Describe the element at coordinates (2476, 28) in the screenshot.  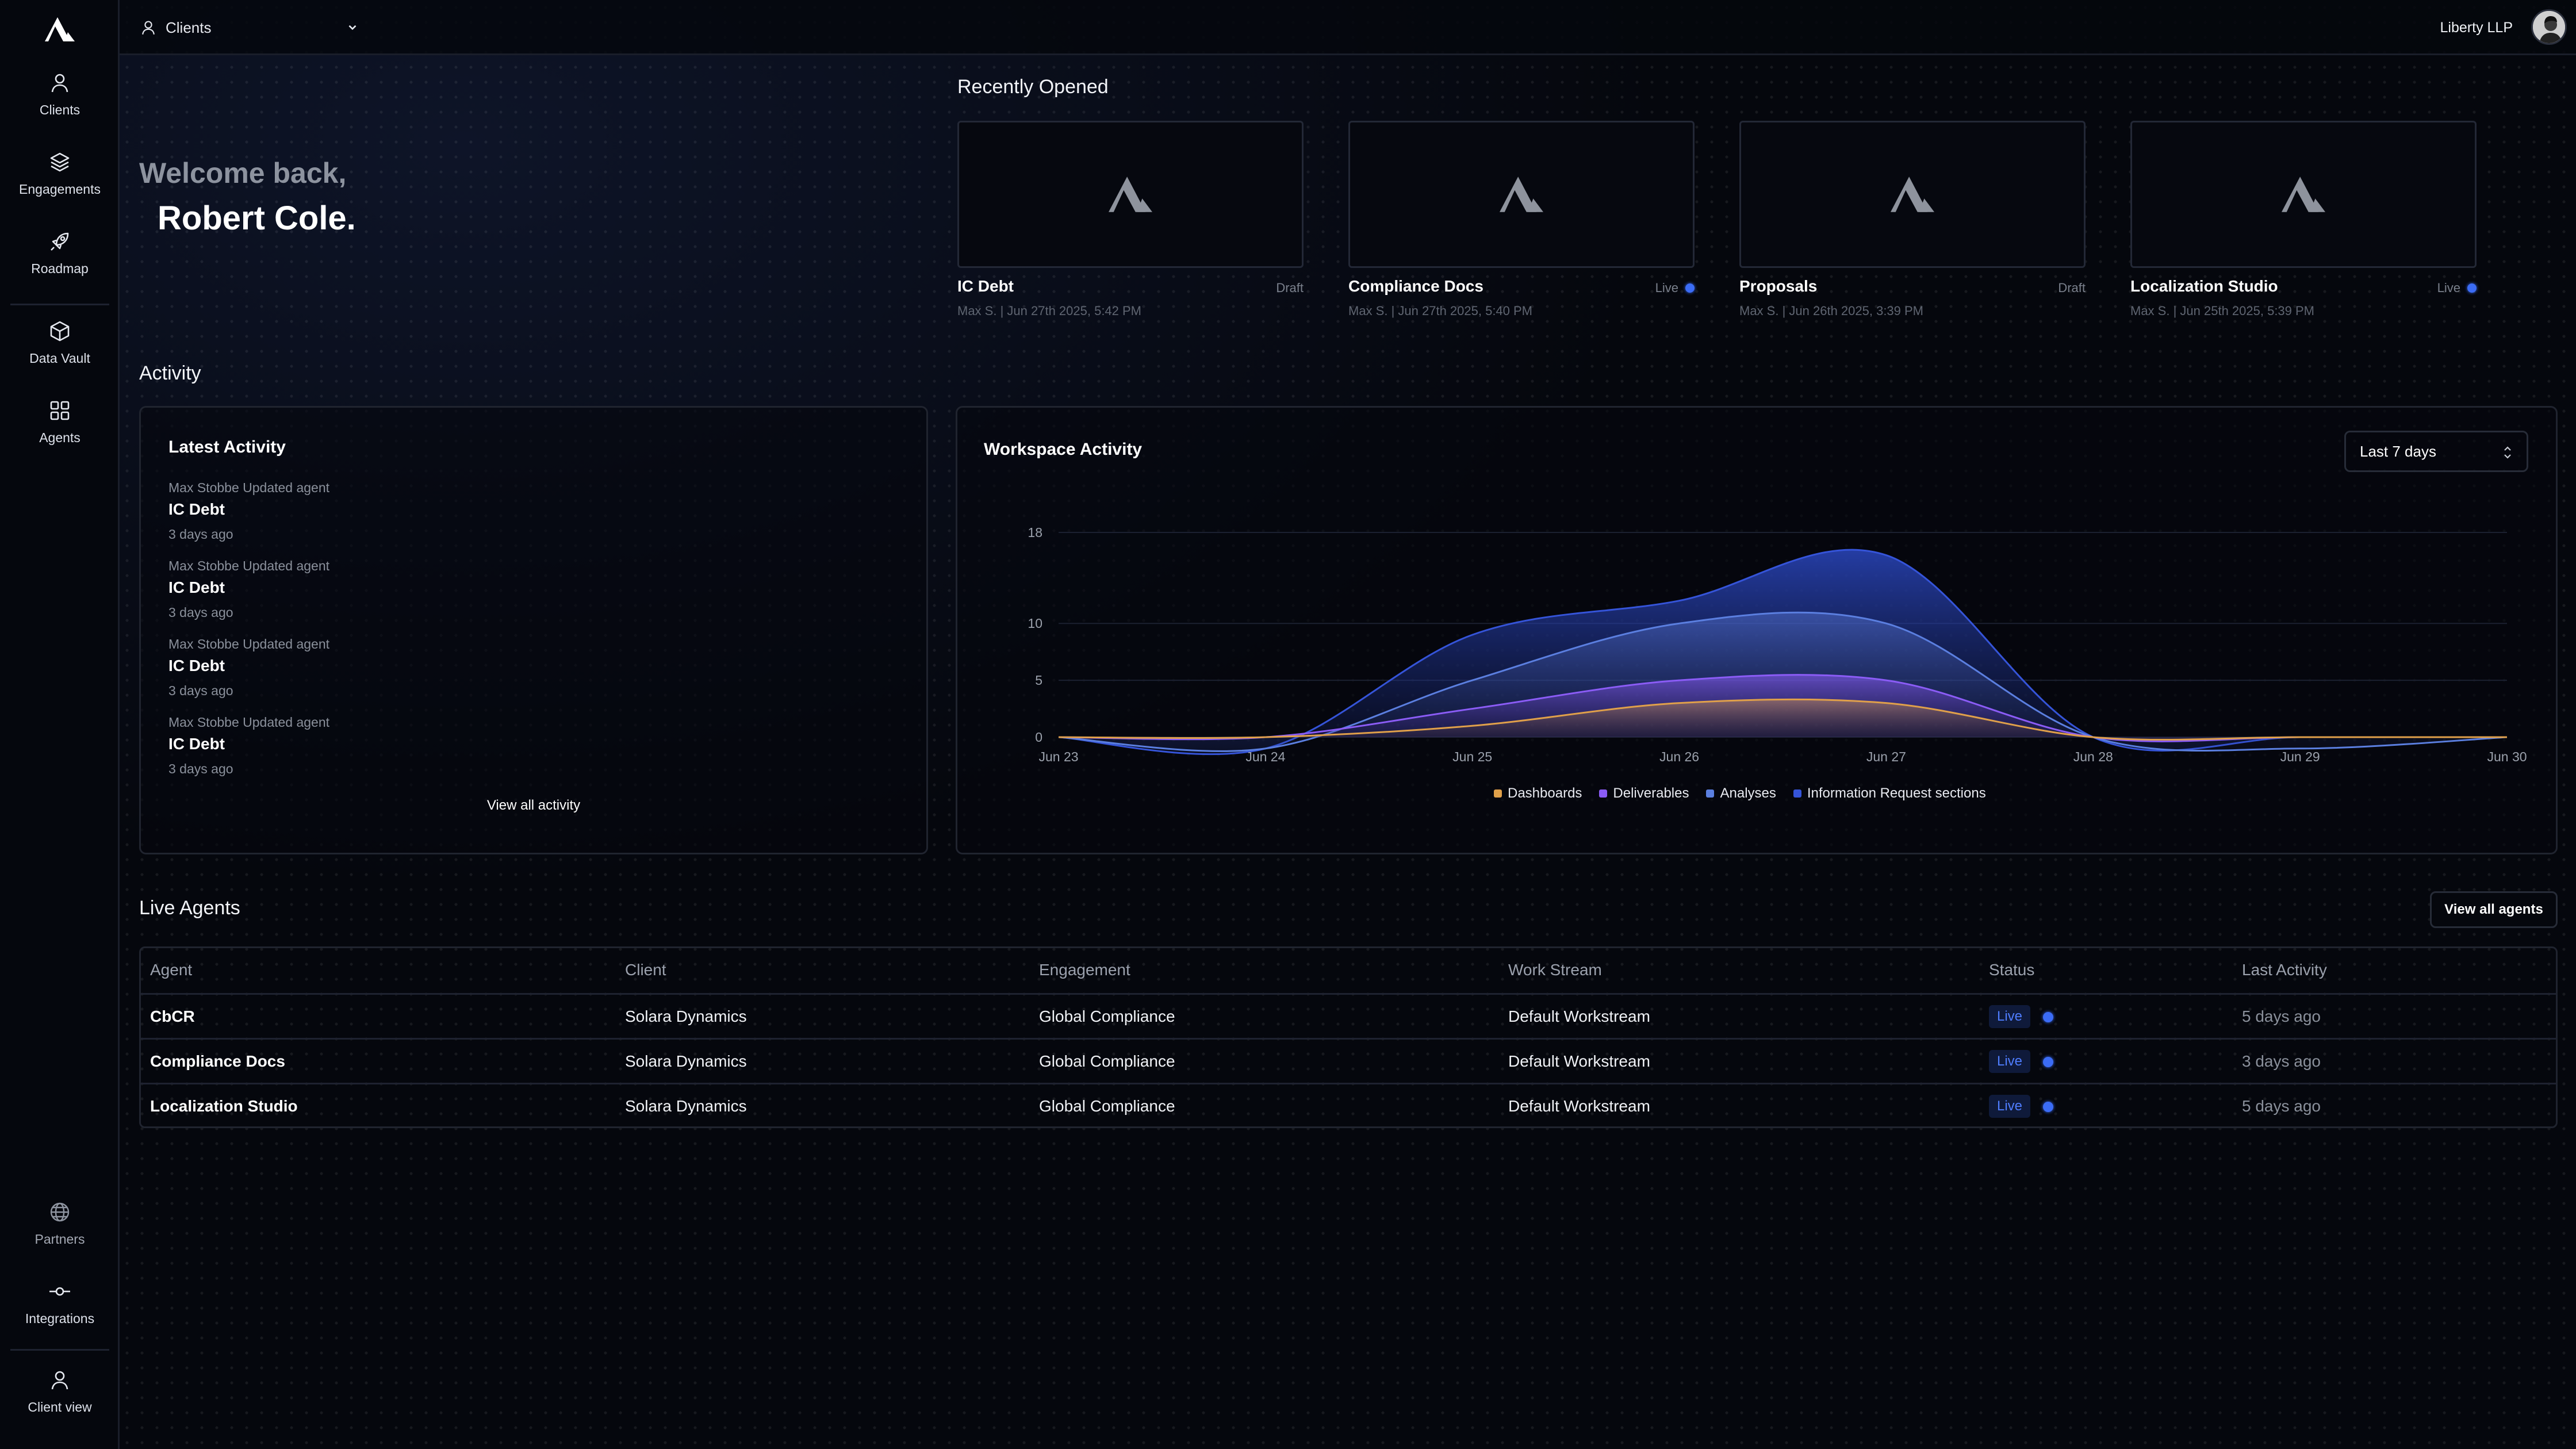
I see `org-name: Liberty LLP` at that location.